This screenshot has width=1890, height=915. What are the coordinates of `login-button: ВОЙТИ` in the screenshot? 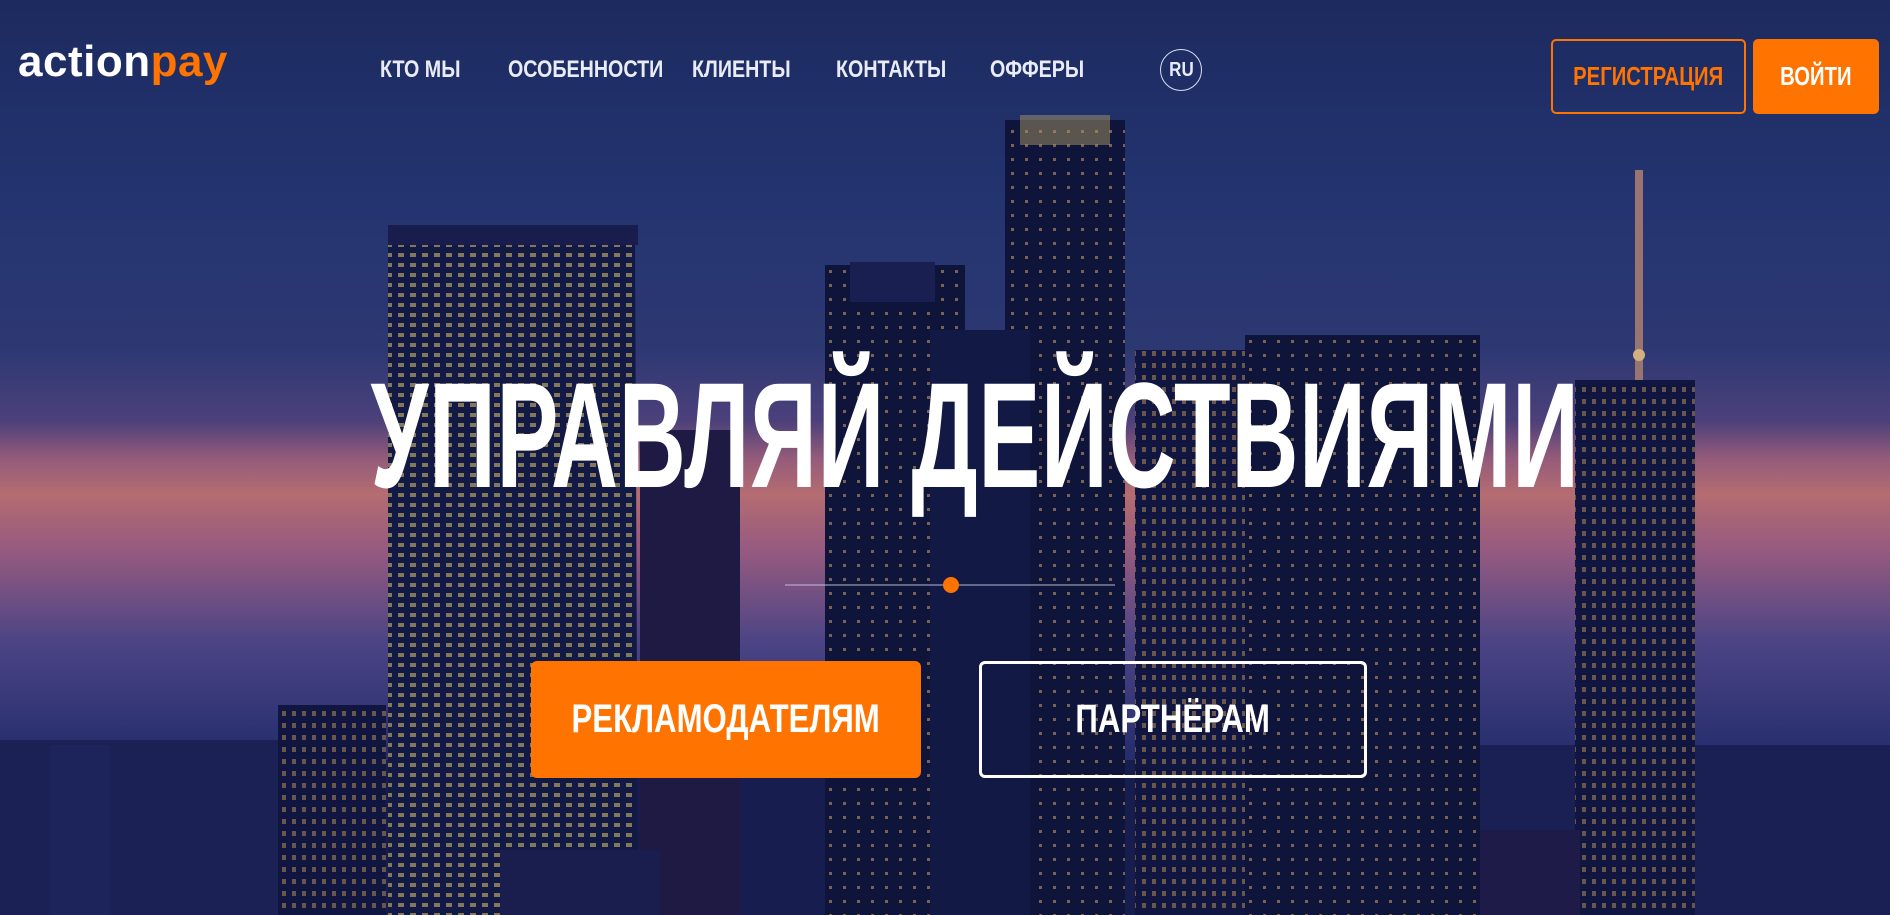 It's located at (1816, 76).